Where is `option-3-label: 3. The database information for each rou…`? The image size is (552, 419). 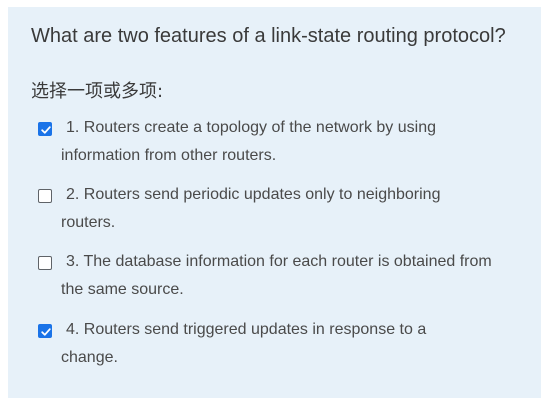
option-3-label: 3. The database information for each rou… is located at coordinates (280, 276).